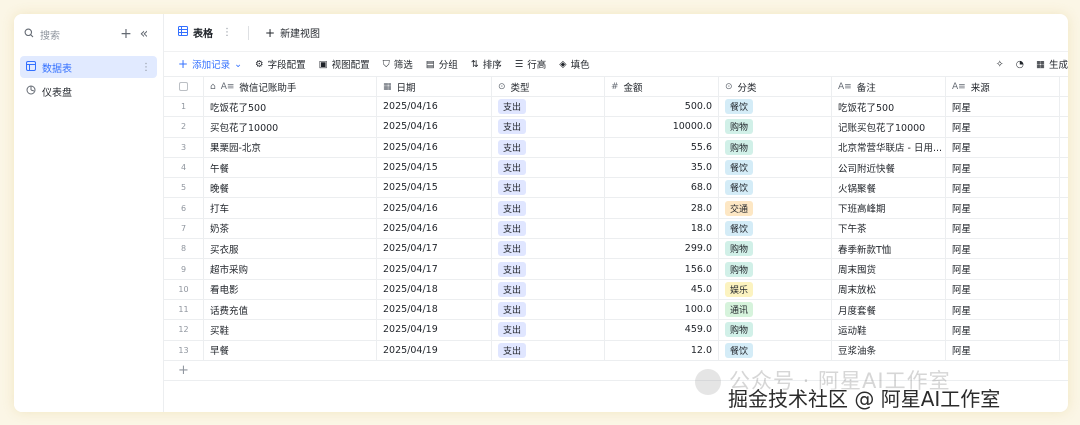 The width and height of the screenshot is (1080, 425). Describe the element at coordinates (1003, 86) in the screenshot. I see `column-header-source: A≡ 来源` at that location.